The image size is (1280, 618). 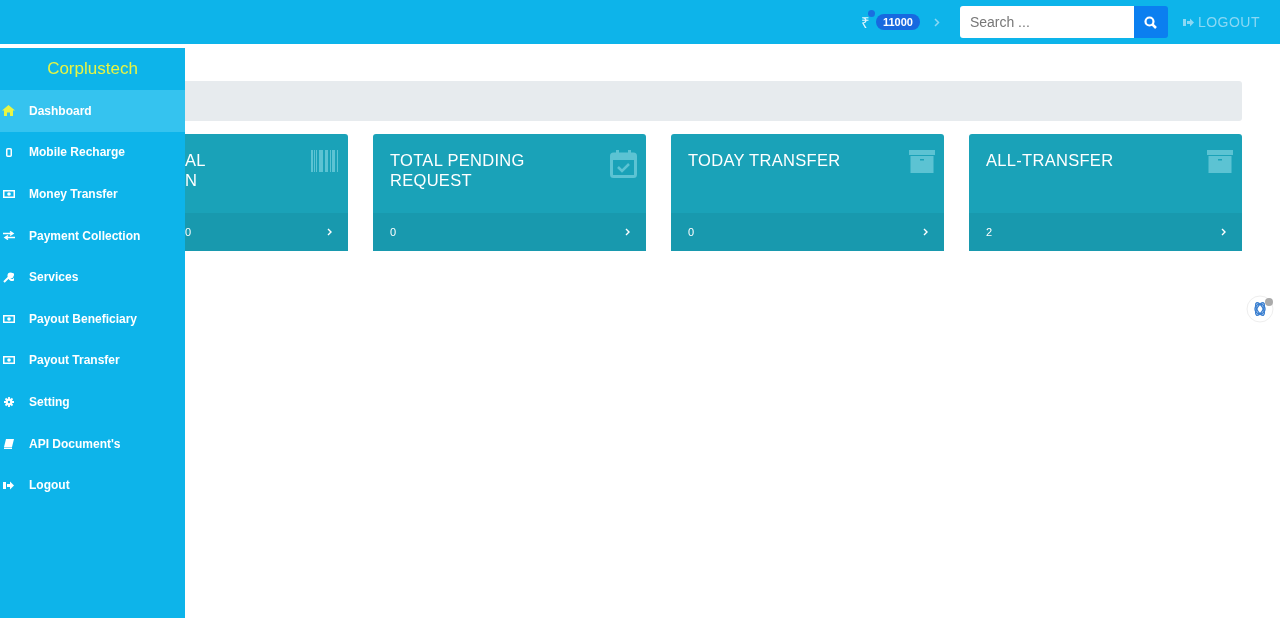 I want to click on balance-badge: 11000, so click(x=897, y=22).